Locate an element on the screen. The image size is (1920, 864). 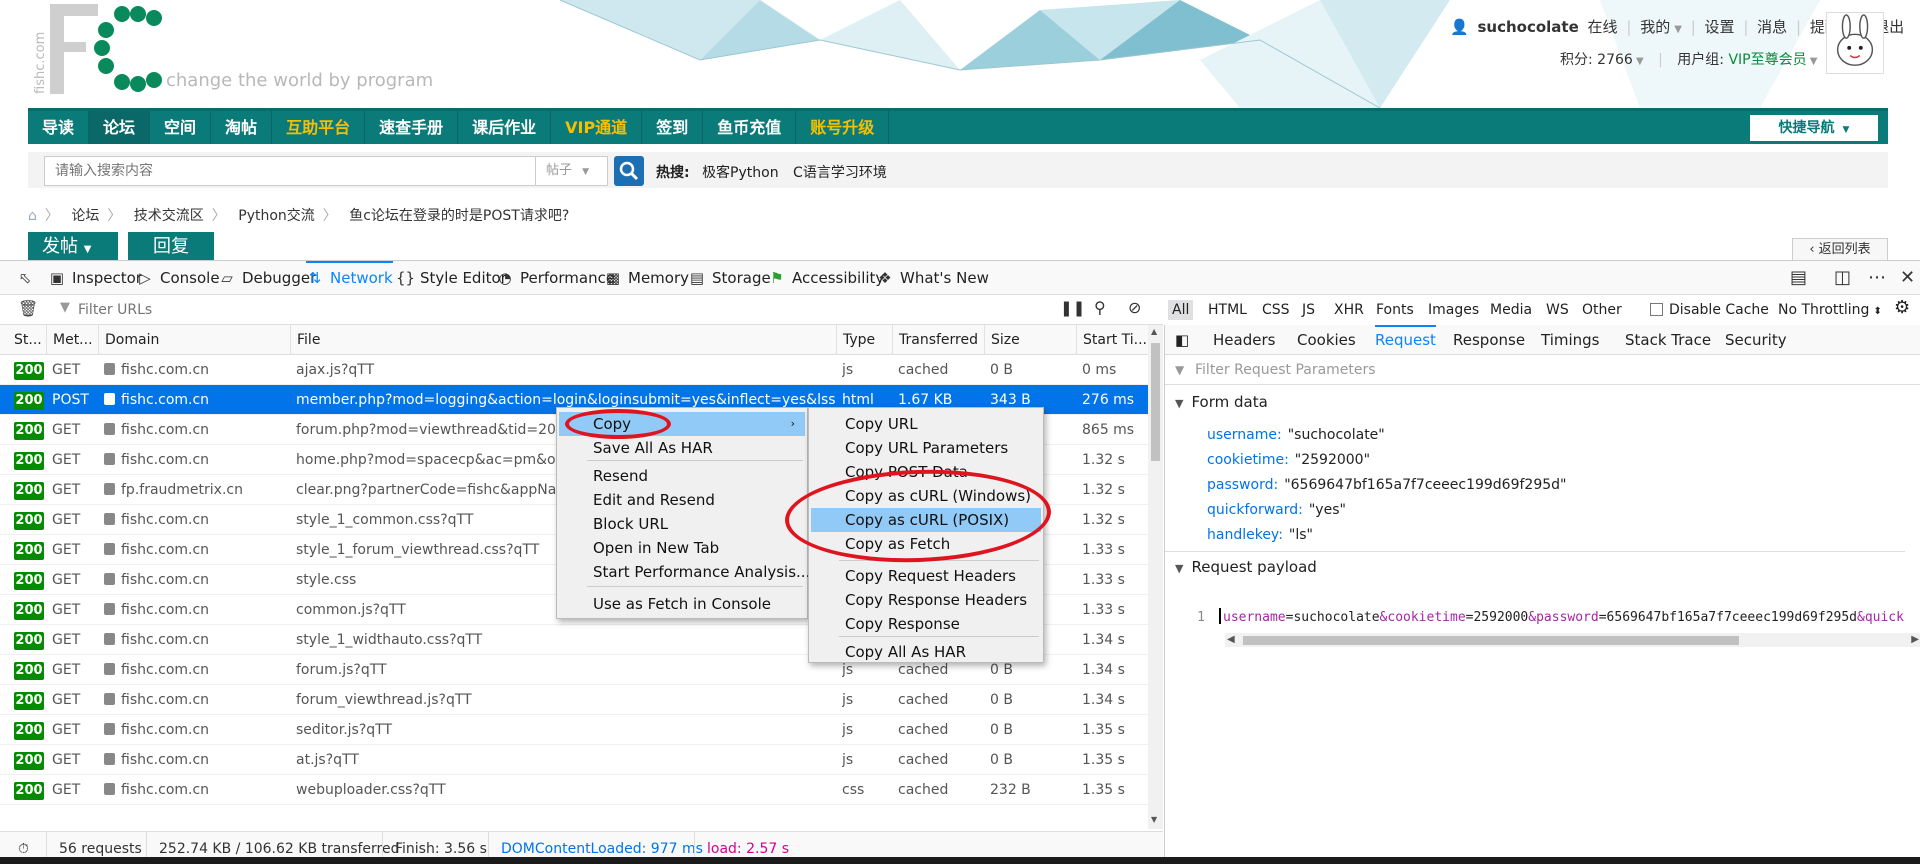
nav-item: 鱼币充值 is located at coordinates (750, 127).